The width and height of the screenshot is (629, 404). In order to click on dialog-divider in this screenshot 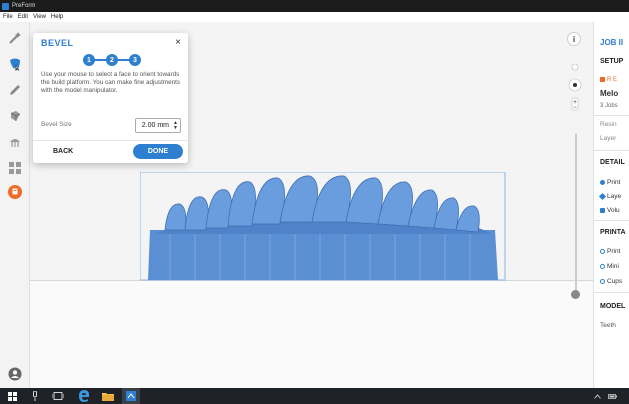, I will do `click(110, 140)`.